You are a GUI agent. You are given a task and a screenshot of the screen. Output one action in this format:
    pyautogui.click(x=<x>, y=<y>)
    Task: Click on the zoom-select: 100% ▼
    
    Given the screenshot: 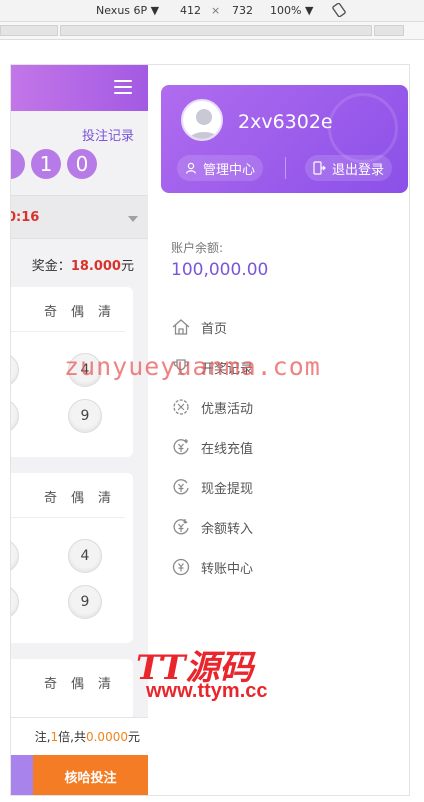 What is the action you would take?
    pyautogui.click(x=291, y=10)
    